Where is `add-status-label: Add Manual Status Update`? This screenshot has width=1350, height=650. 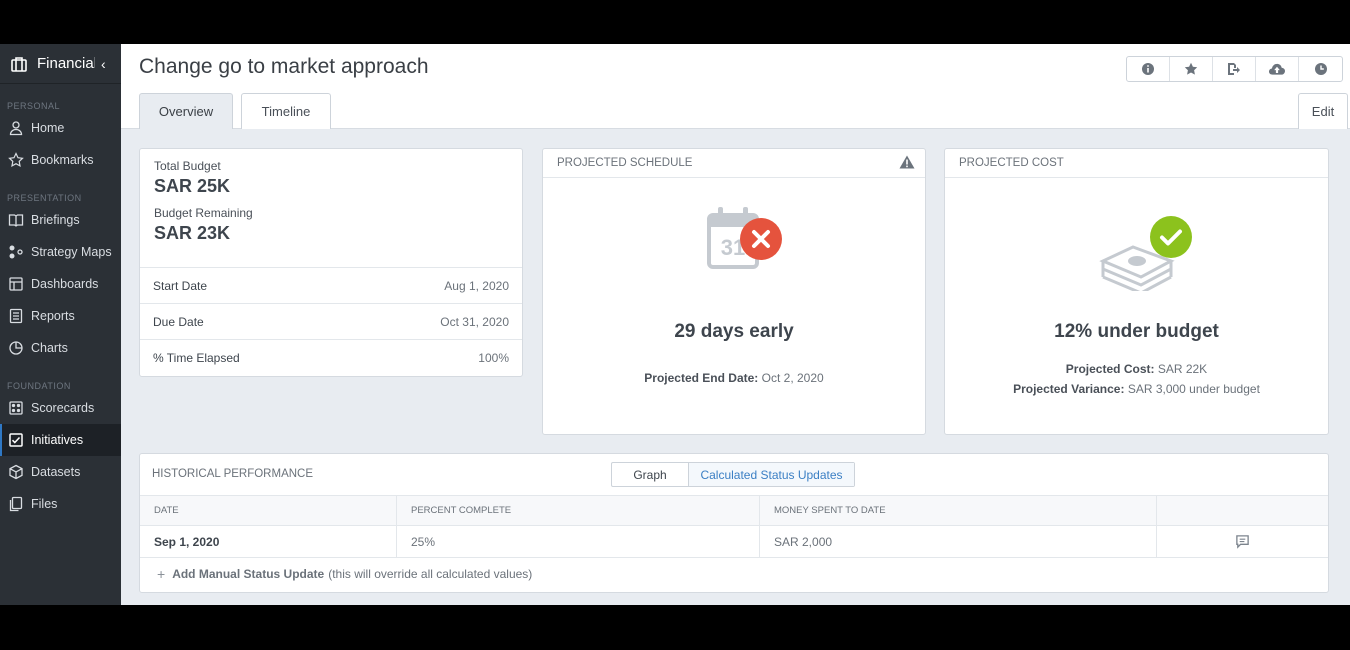
add-status-label: Add Manual Status Update is located at coordinates (248, 574).